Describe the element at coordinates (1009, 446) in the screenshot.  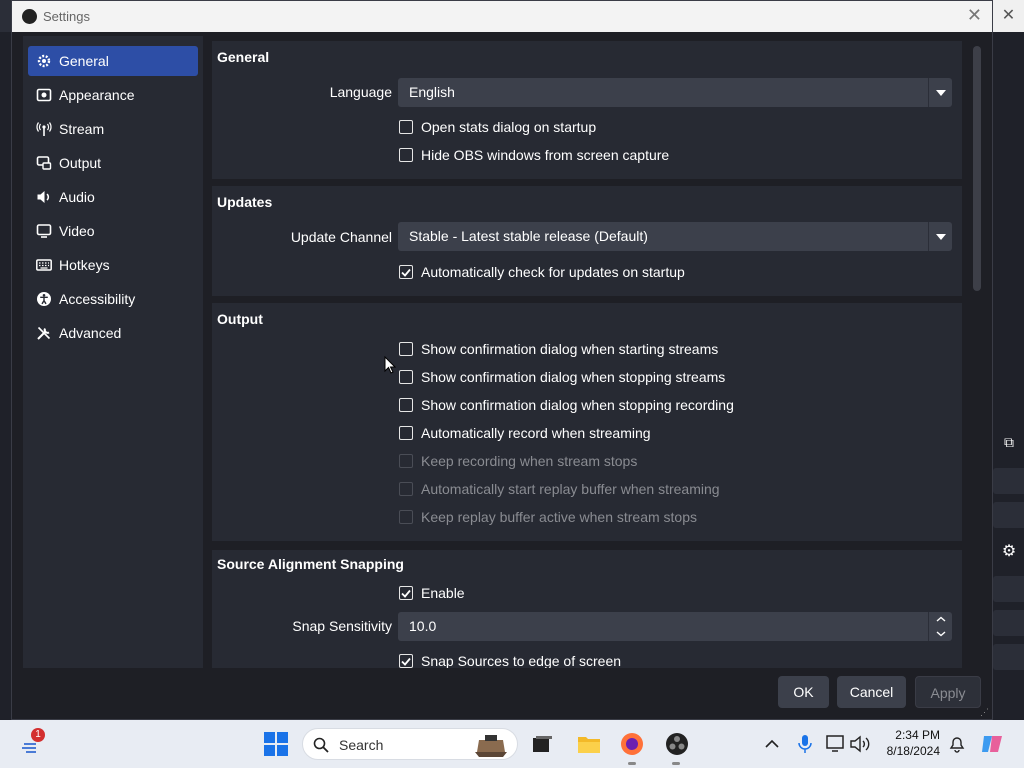
I see `dock-icon: ⧉` at that location.